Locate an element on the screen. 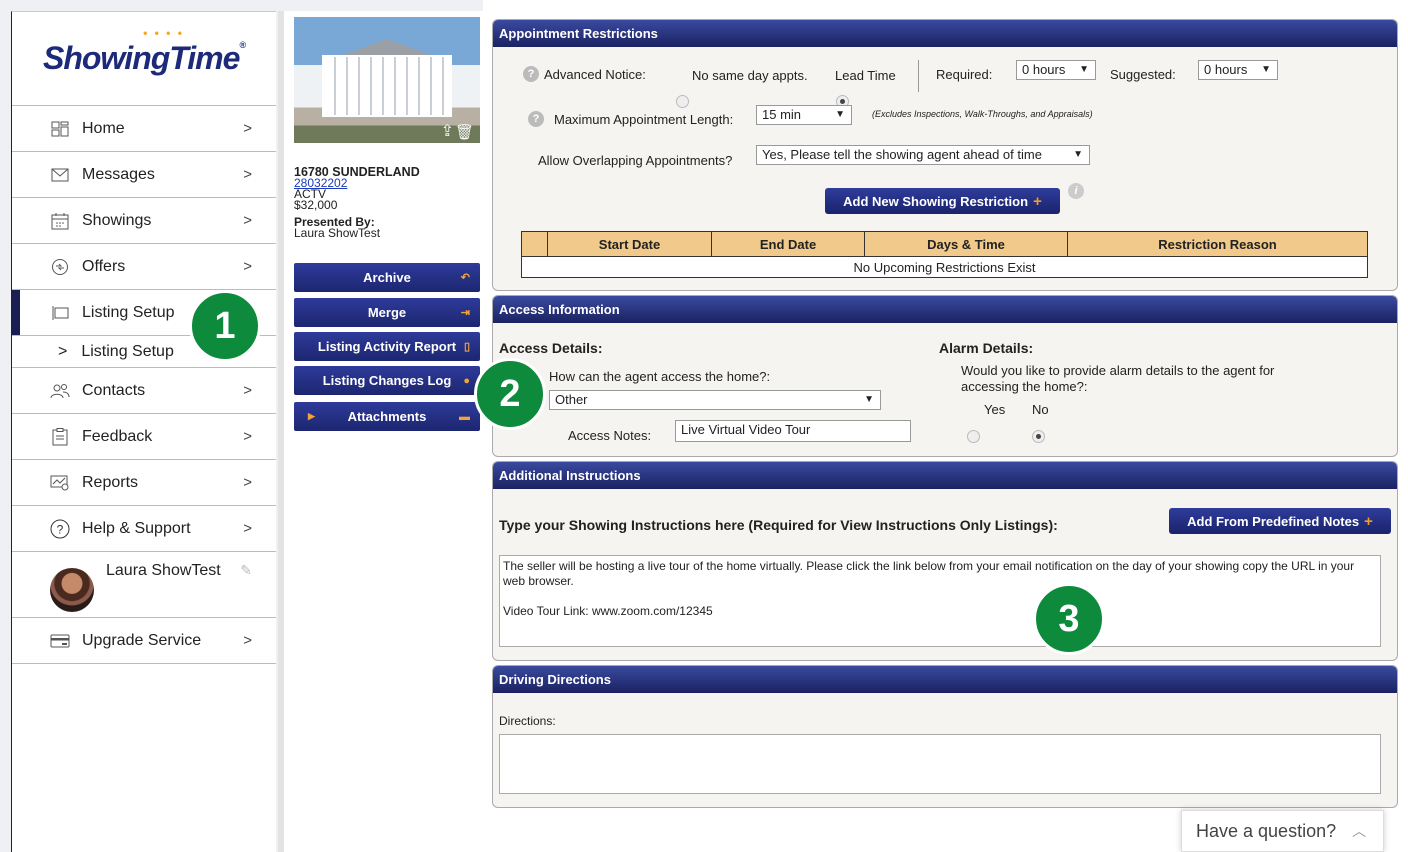  sidebar-item-showings: Showings > is located at coordinates (144, 221).